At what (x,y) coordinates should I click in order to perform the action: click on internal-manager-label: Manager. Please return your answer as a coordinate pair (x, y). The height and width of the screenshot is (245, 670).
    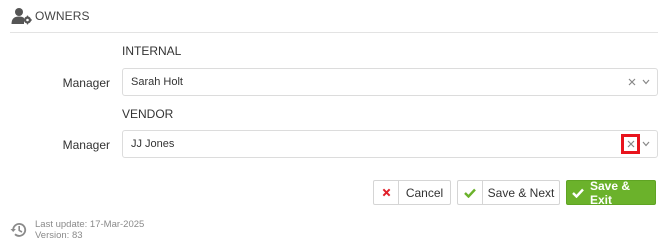
    Looking at the image, I should click on (86, 83).